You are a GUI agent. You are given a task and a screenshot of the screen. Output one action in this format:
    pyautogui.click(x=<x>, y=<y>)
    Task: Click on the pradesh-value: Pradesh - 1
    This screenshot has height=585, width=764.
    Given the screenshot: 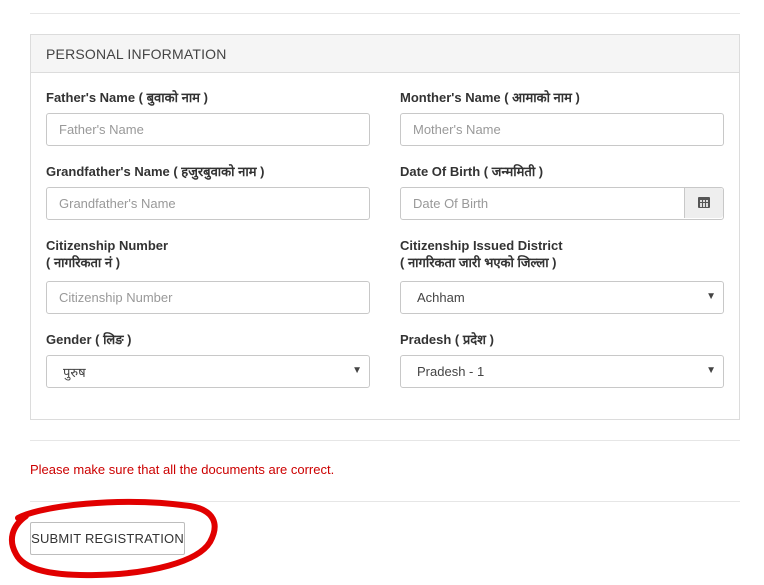 What is the action you would take?
    pyautogui.click(x=451, y=371)
    